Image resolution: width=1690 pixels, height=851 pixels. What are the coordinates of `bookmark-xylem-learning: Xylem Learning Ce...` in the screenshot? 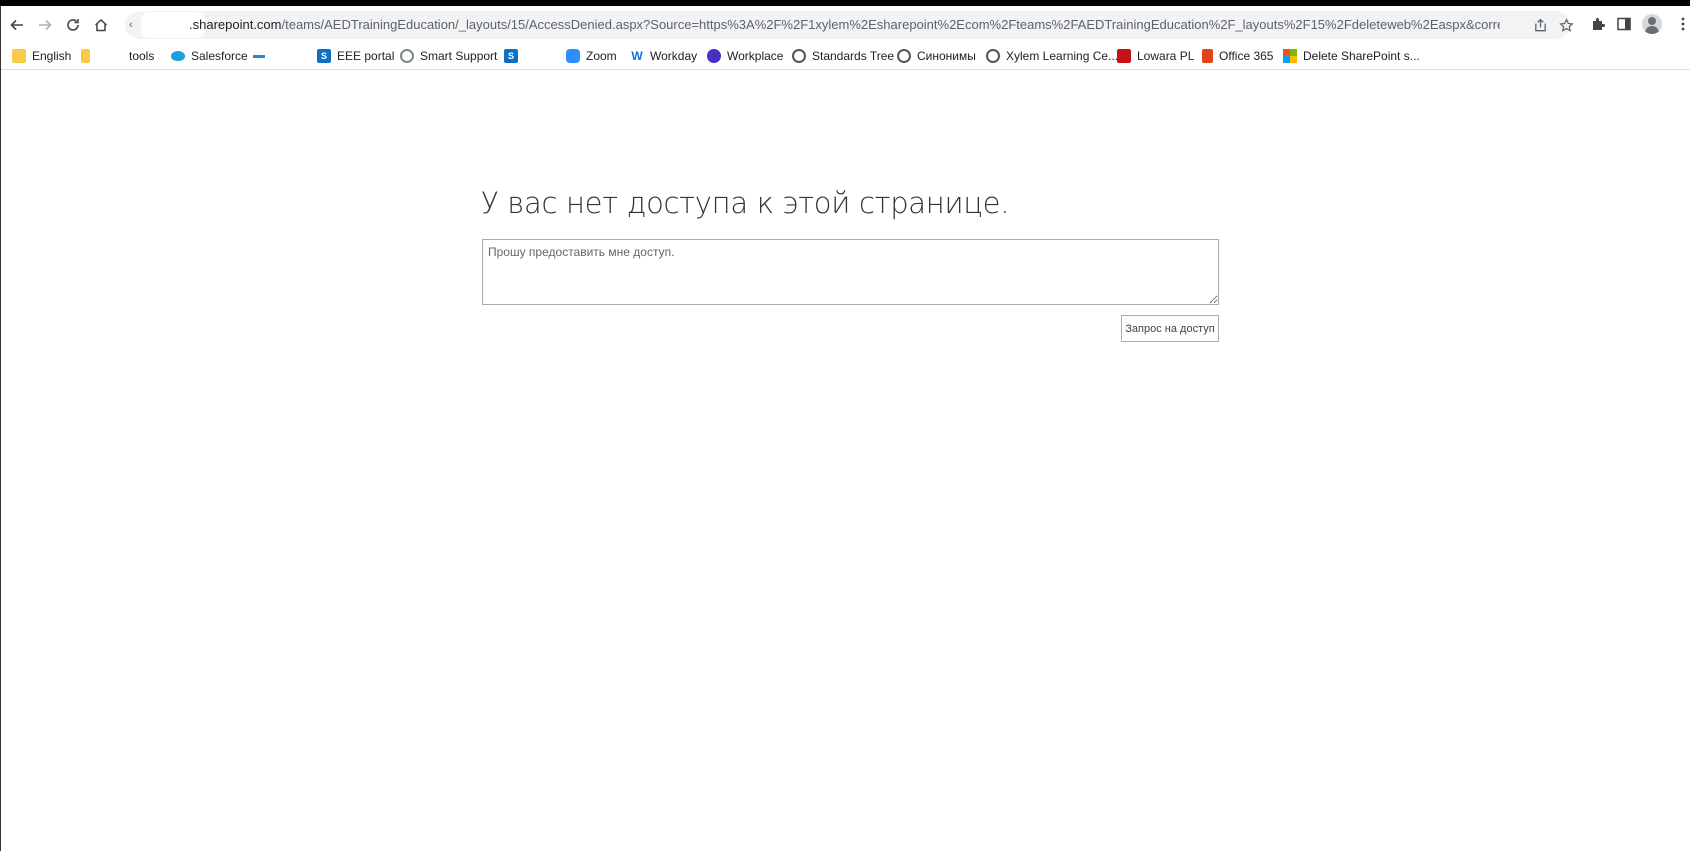 It's located at (1052, 56).